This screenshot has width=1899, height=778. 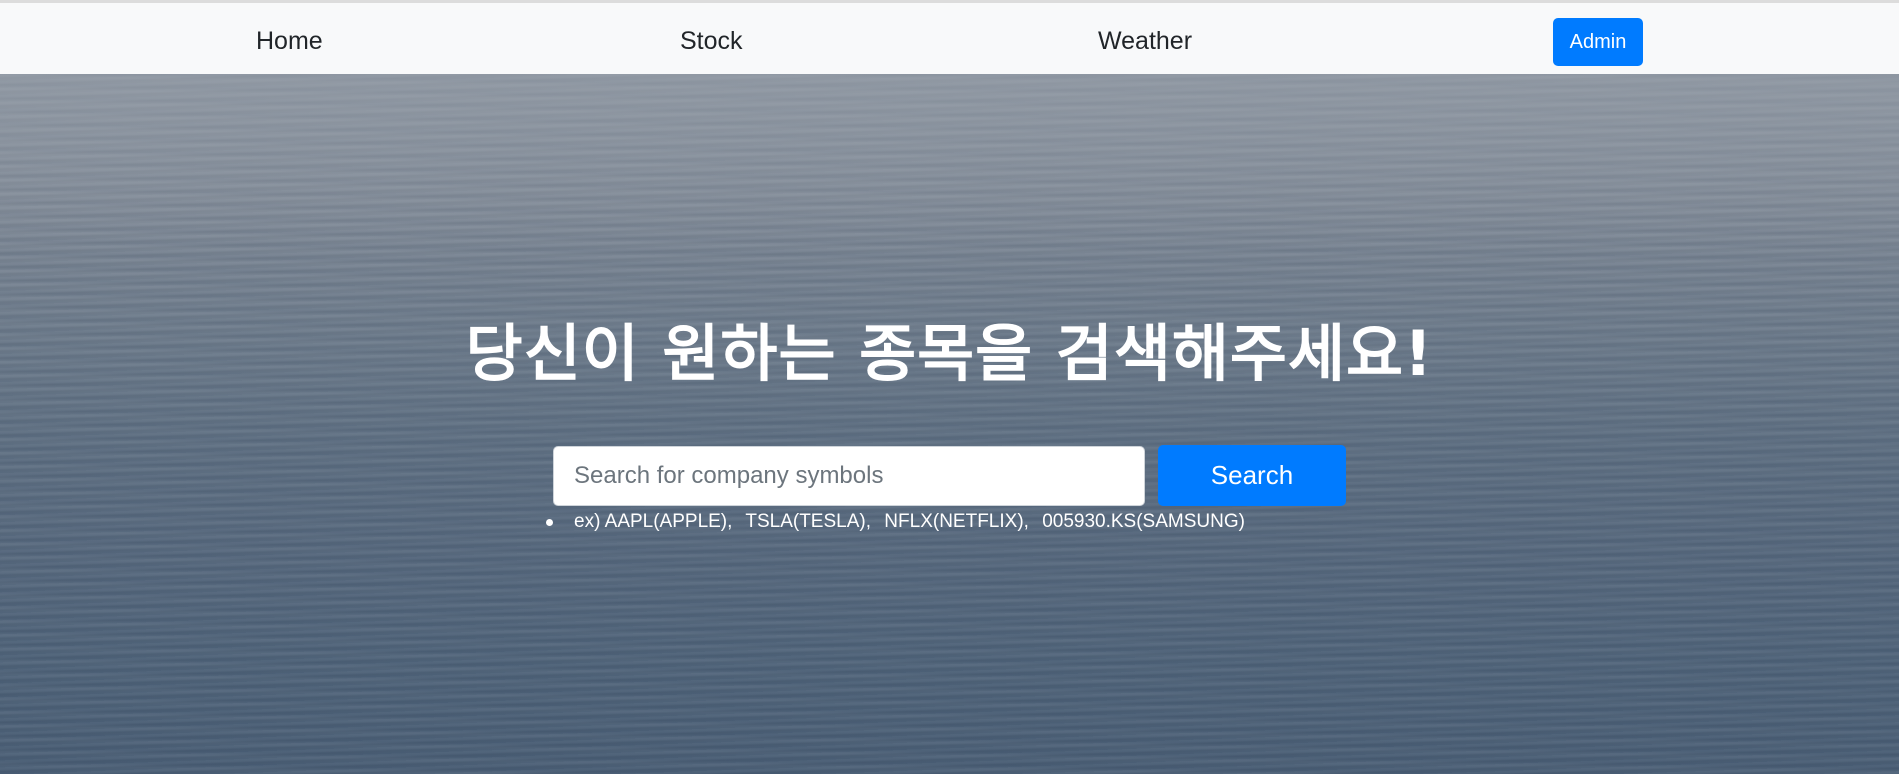 What do you see at coordinates (1145, 41) in the screenshot?
I see `nav-link-weather: Weather` at bounding box center [1145, 41].